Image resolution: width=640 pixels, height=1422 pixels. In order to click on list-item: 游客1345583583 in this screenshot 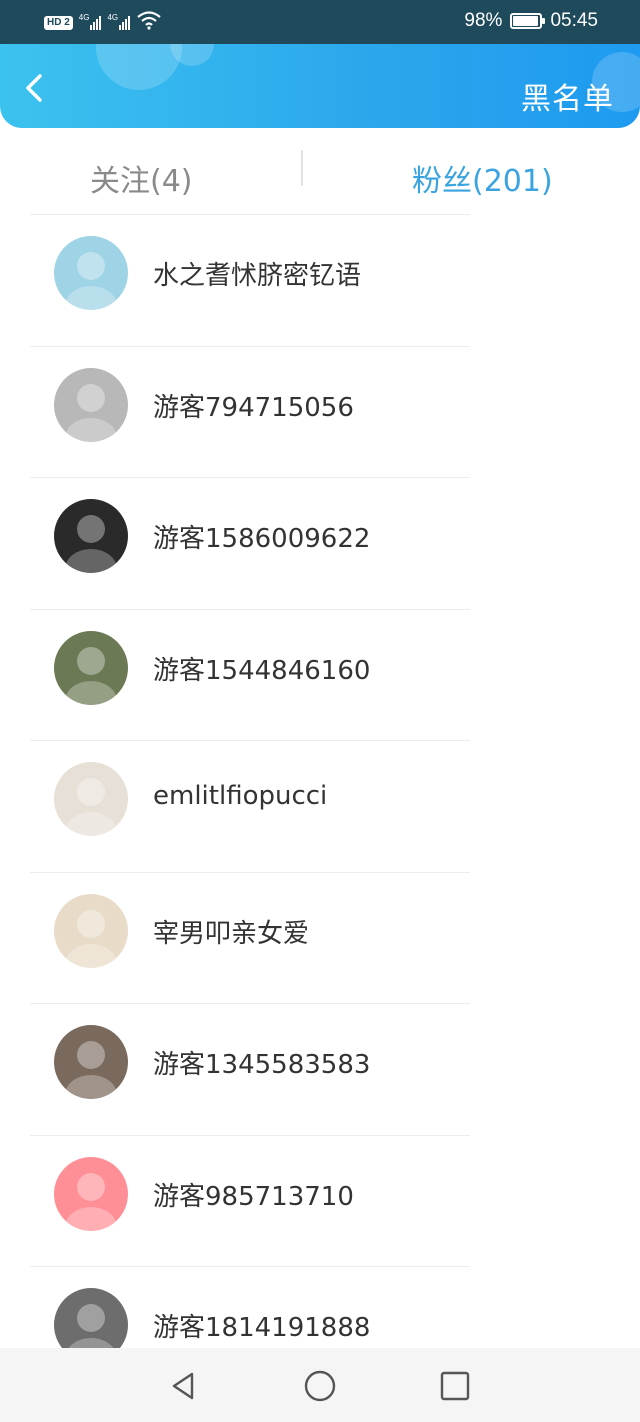, I will do `click(320, 1069)`.